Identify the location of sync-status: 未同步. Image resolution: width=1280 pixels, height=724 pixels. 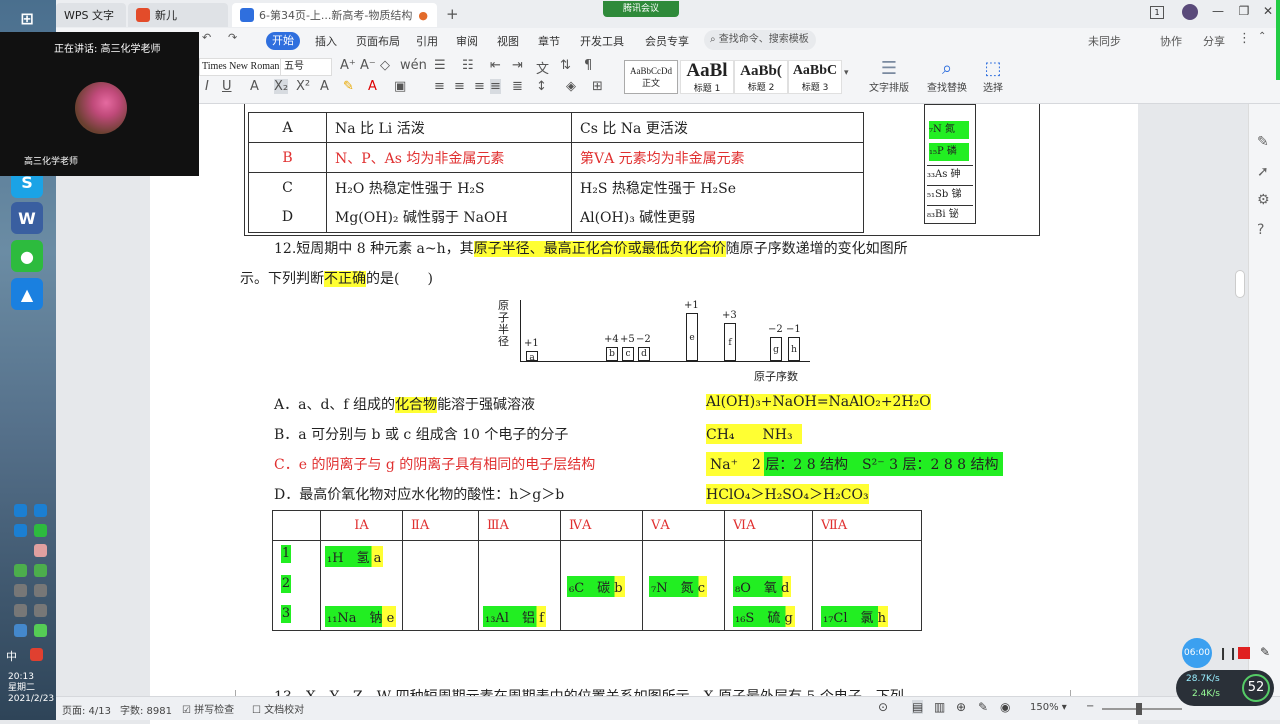
(1104, 41).